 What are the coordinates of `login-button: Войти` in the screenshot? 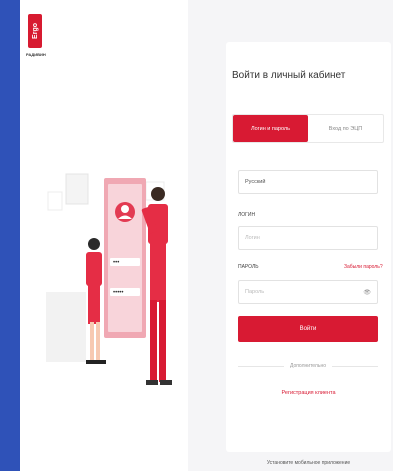 It's located at (308, 329).